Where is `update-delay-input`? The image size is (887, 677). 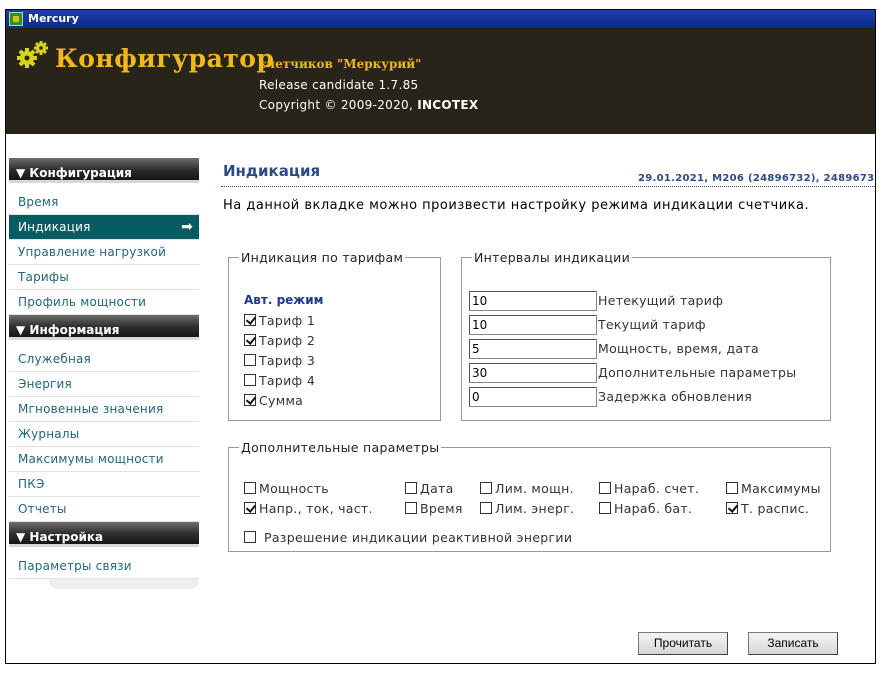
update-delay-input is located at coordinates (533, 397).